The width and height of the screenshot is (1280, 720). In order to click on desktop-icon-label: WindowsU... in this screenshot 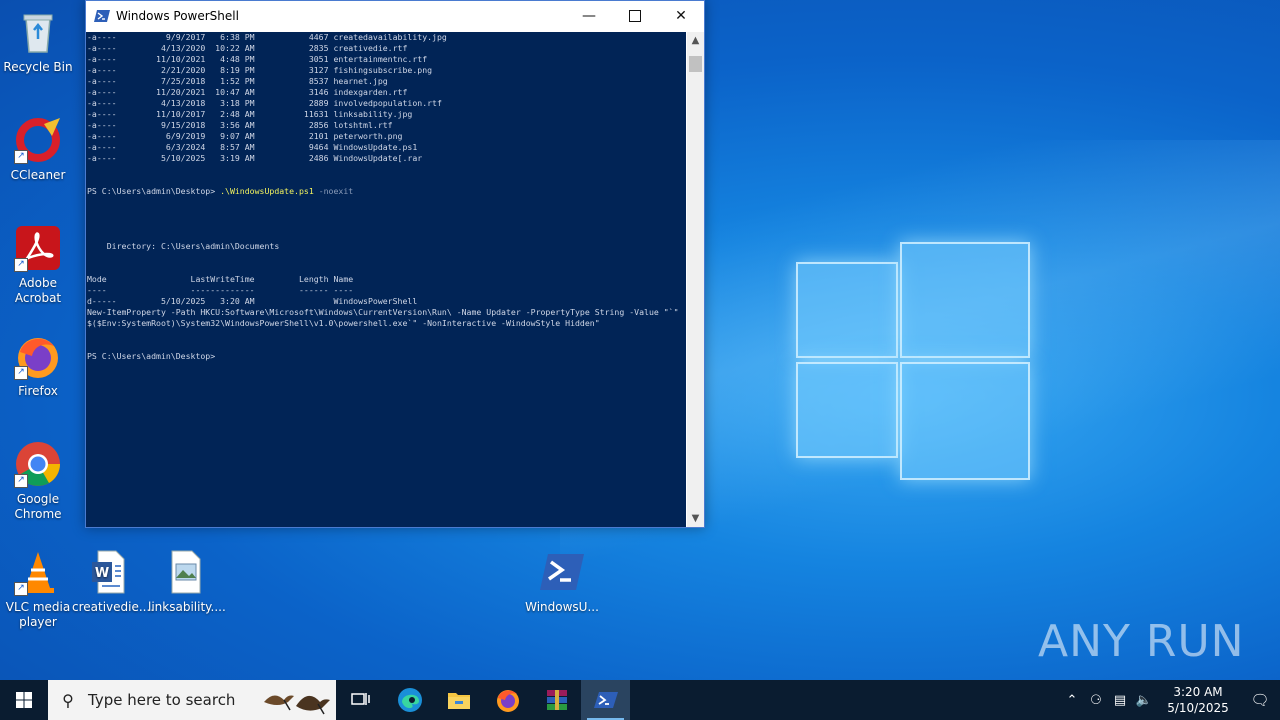, I will do `click(562, 607)`.